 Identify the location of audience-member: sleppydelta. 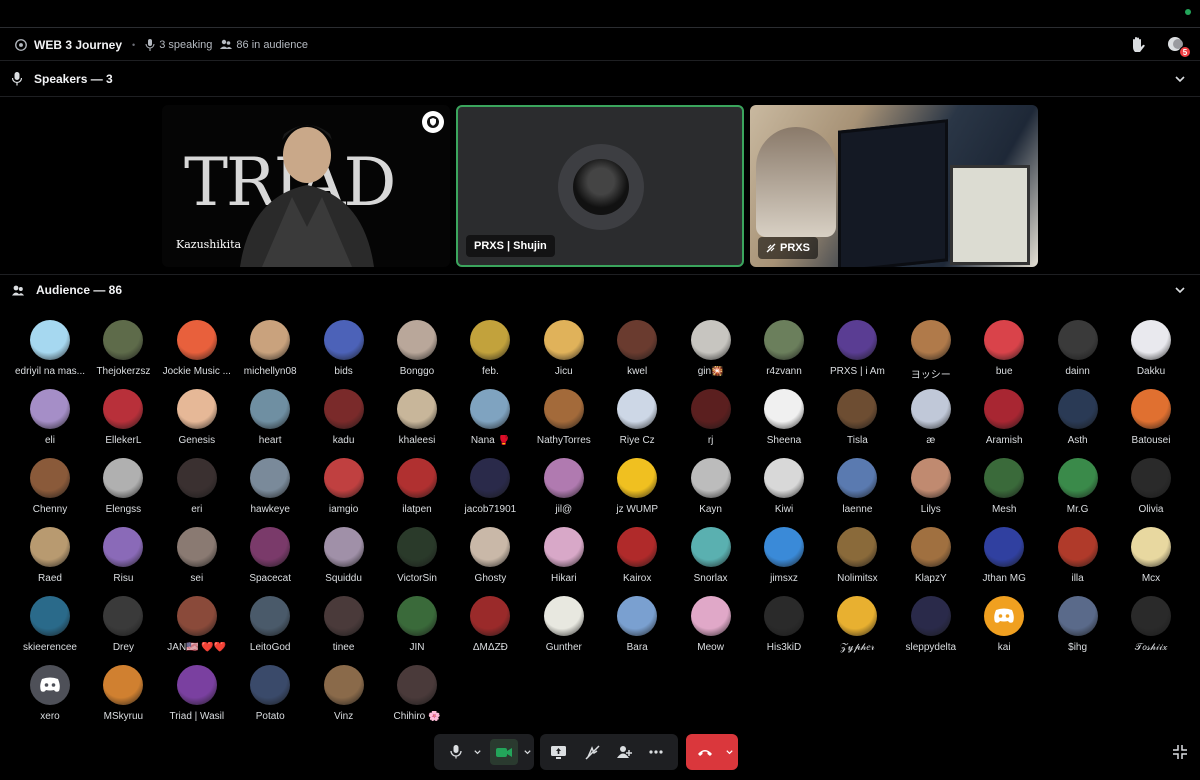
(931, 628).